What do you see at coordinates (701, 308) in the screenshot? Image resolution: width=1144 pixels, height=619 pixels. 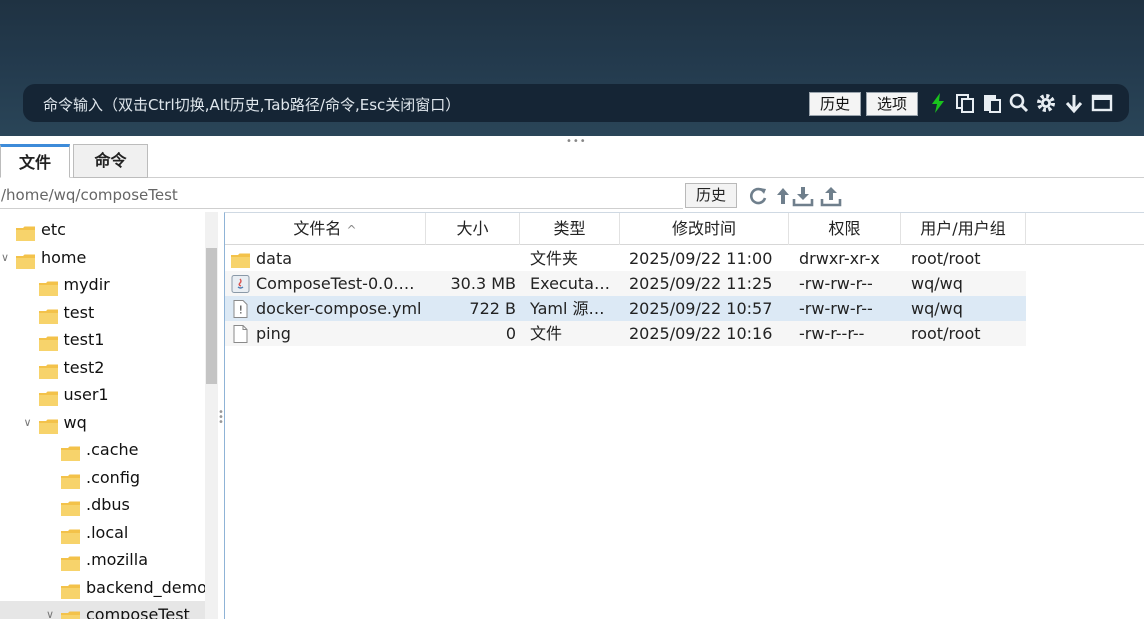 I see `file-modified: 2025/09/22 10:57` at bounding box center [701, 308].